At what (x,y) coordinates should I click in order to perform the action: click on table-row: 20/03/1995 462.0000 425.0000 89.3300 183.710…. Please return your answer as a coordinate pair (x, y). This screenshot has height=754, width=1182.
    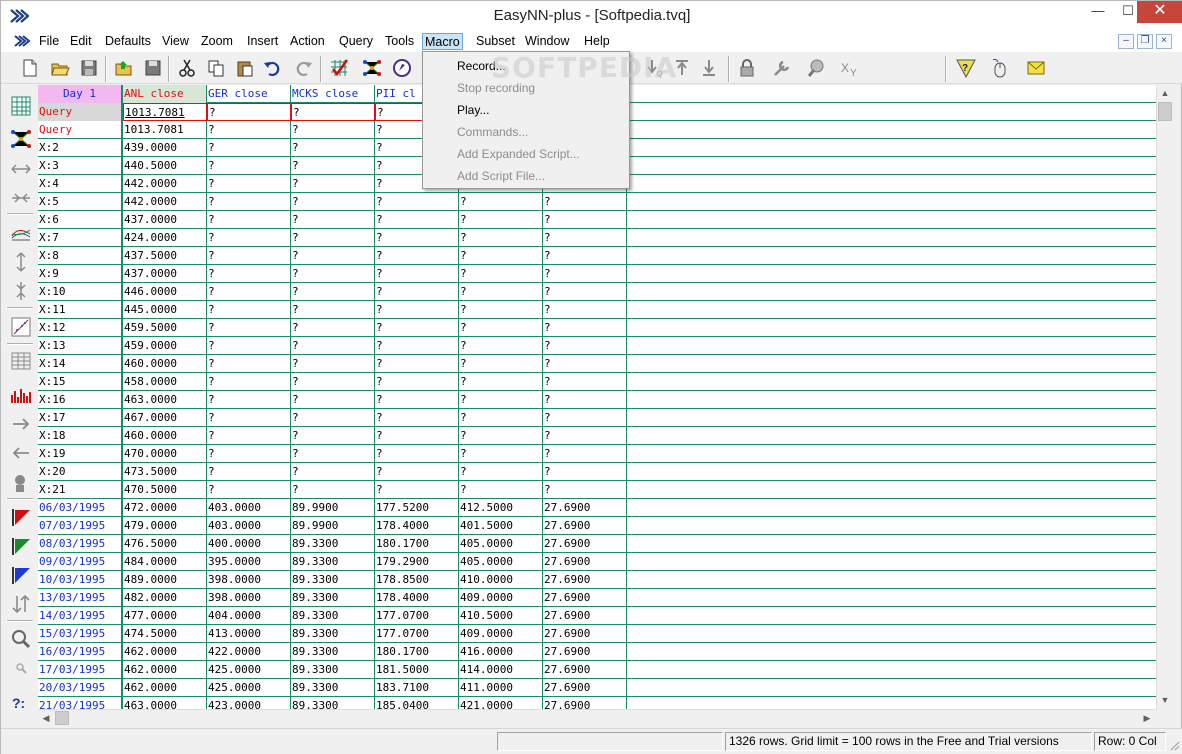
    Looking at the image, I should click on (597, 688).